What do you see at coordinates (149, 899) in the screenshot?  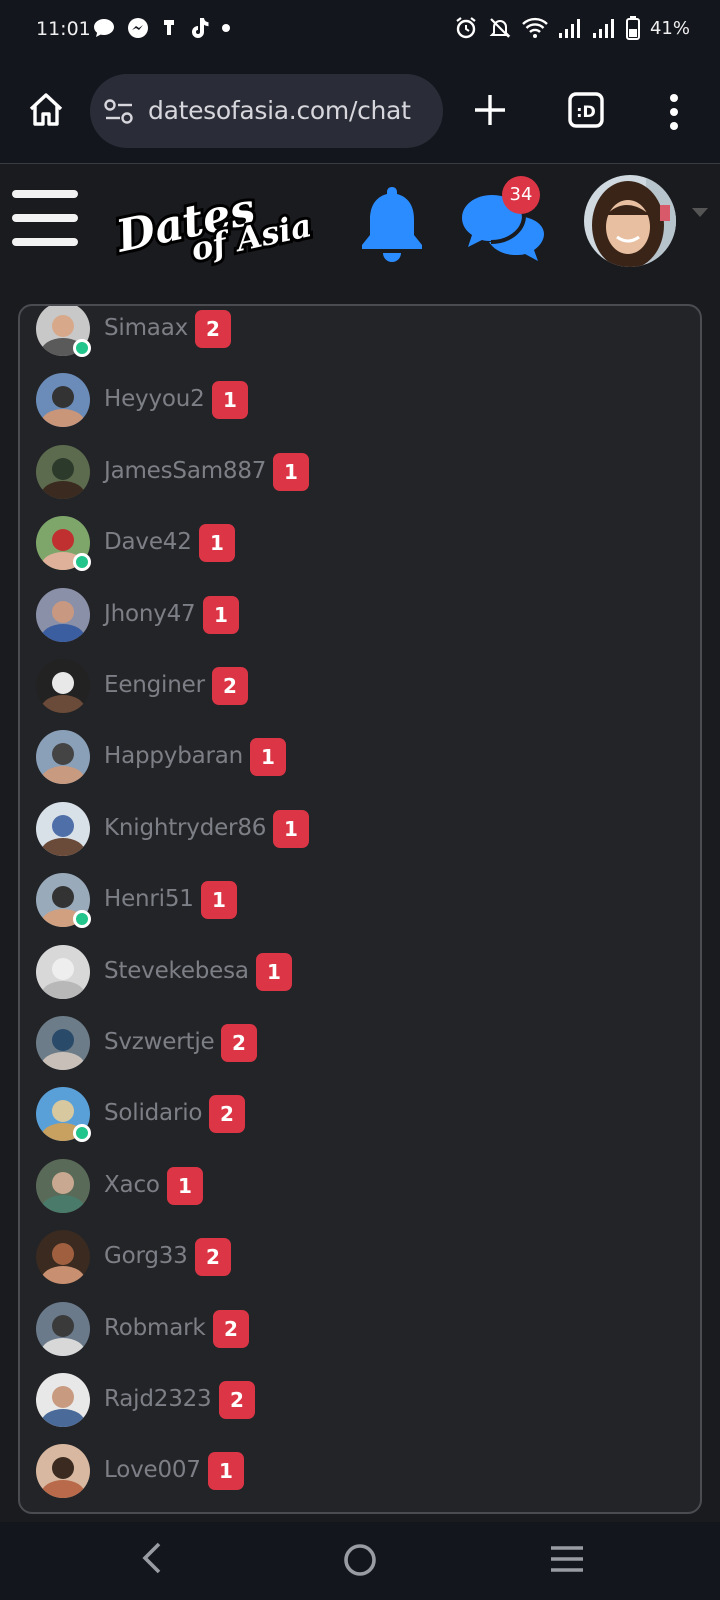 I see `username: Henri51` at bounding box center [149, 899].